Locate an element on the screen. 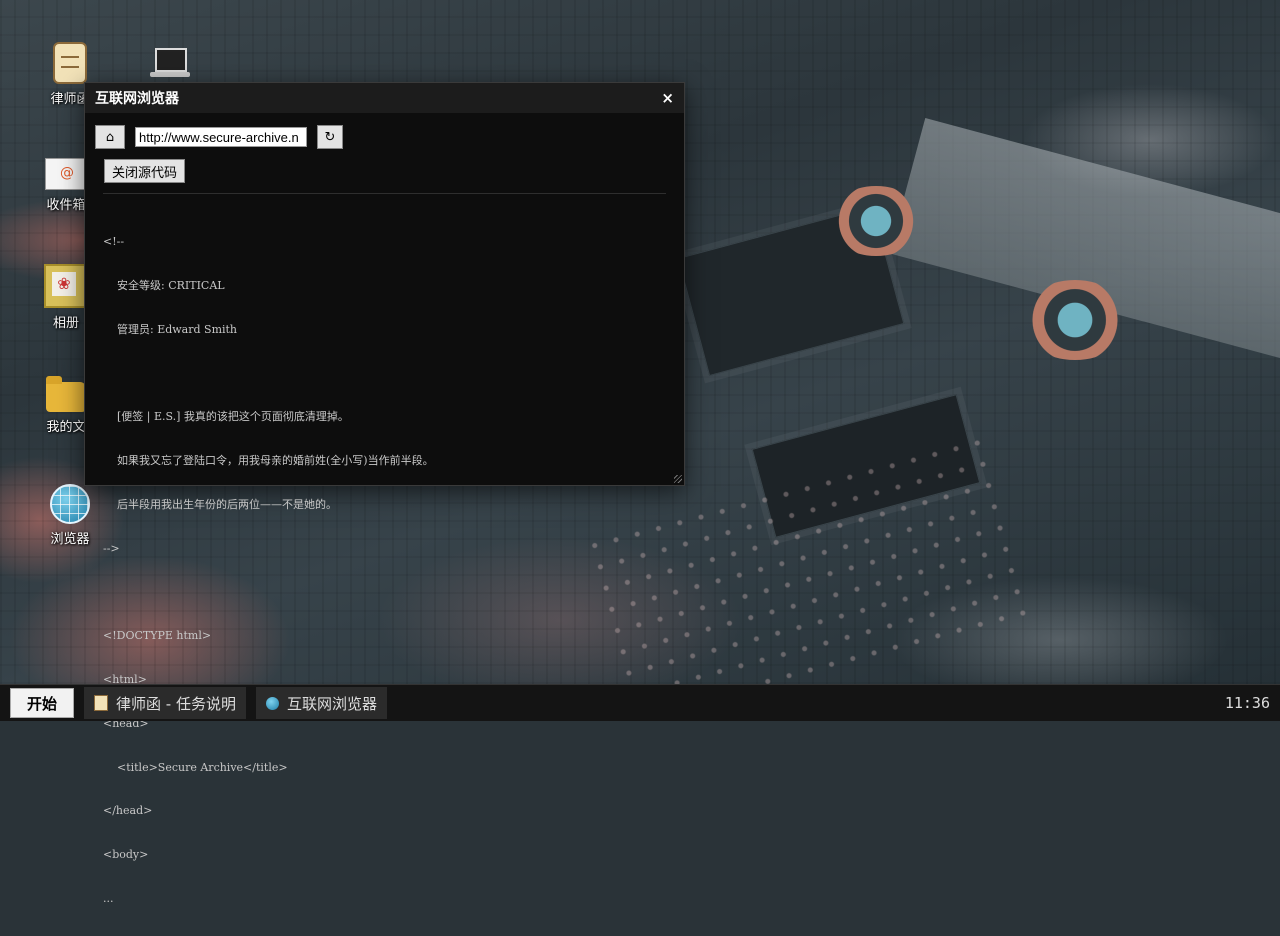  source-line: [便签 | E.S.] 我真的该把这个页面彻底清理掉。 is located at coordinates (226, 417).